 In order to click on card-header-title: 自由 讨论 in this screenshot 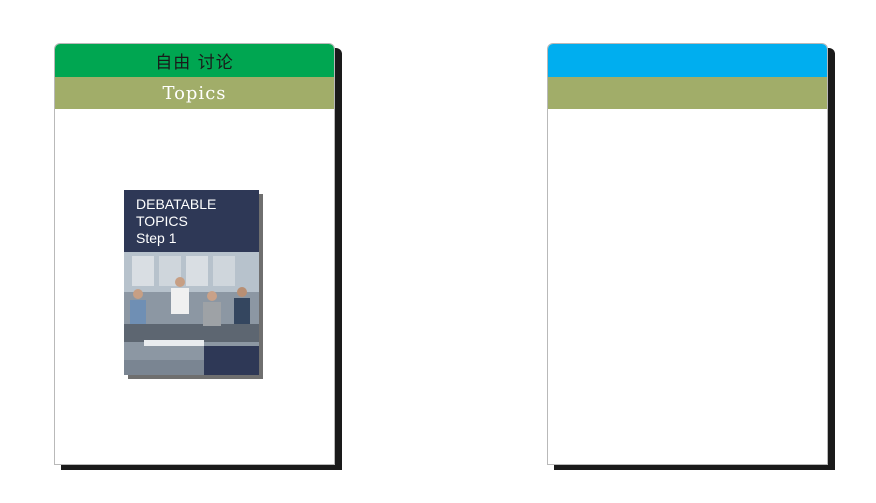, I will do `click(194, 63)`.